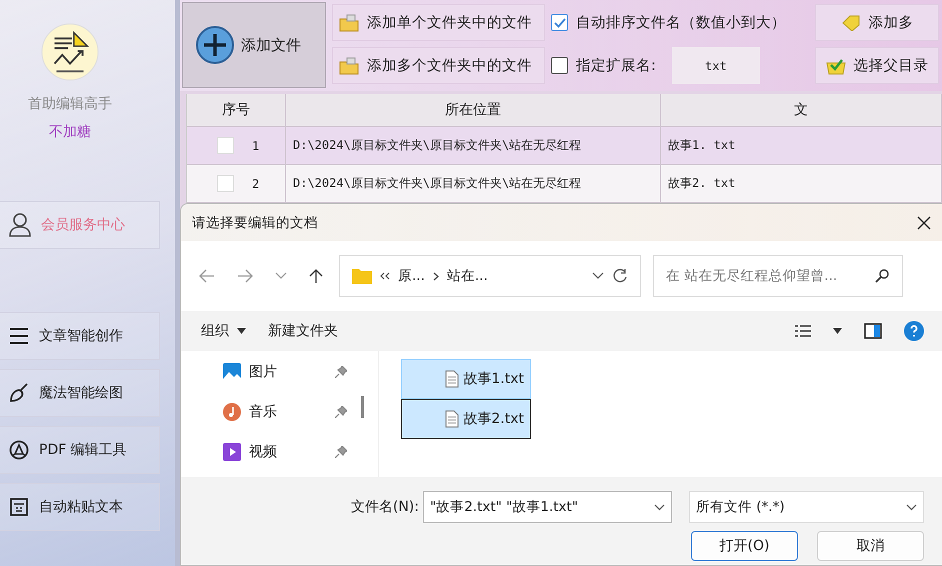 This screenshot has width=942, height=566. What do you see at coordinates (285, 452) in the screenshot?
I see `nav-pane-item: 视频` at bounding box center [285, 452].